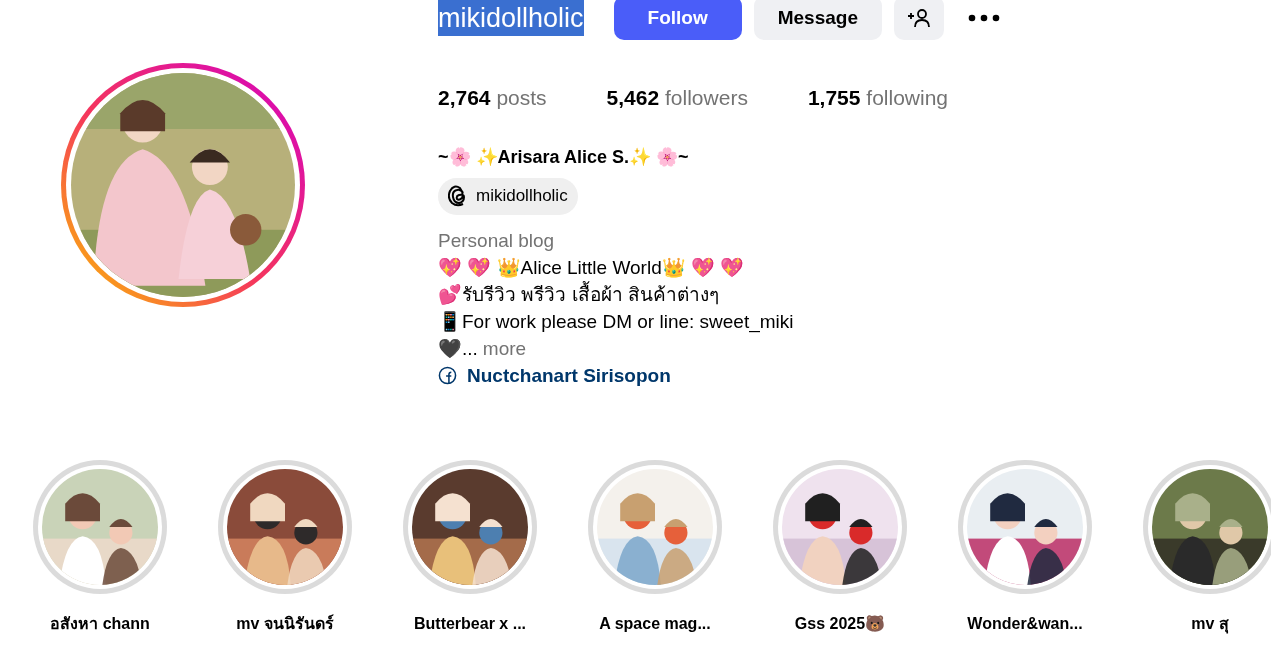 Image resolution: width=1271 pixels, height=655 pixels. What do you see at coordinates (579, 293) in the screenshot?
I see `bio-line: 💕รับรีวิว พรีวิว เสื้อผ้า สินค้าต่างๆ` at bounding box center [579, 293].